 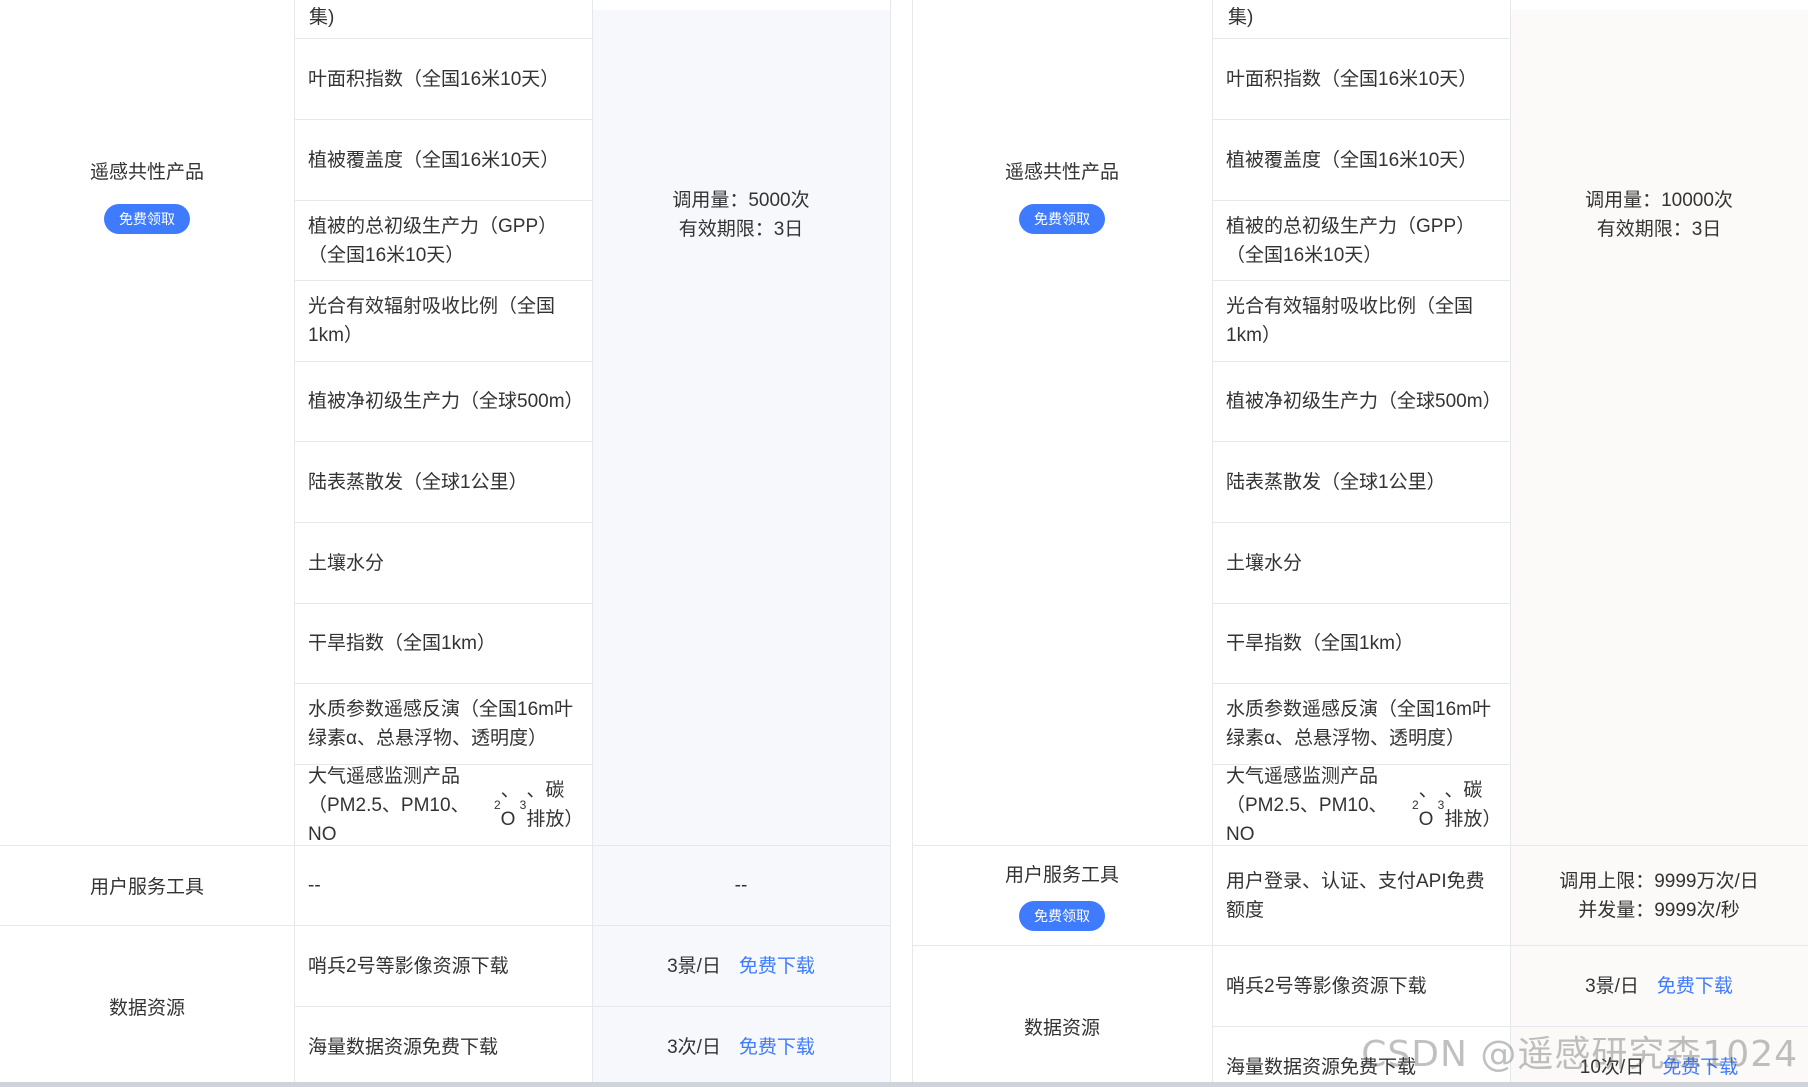 What do you see at coordinates (741, 885) in the screenshot?
I see `quota-user-tools: --` at bounding box center [741, 885].